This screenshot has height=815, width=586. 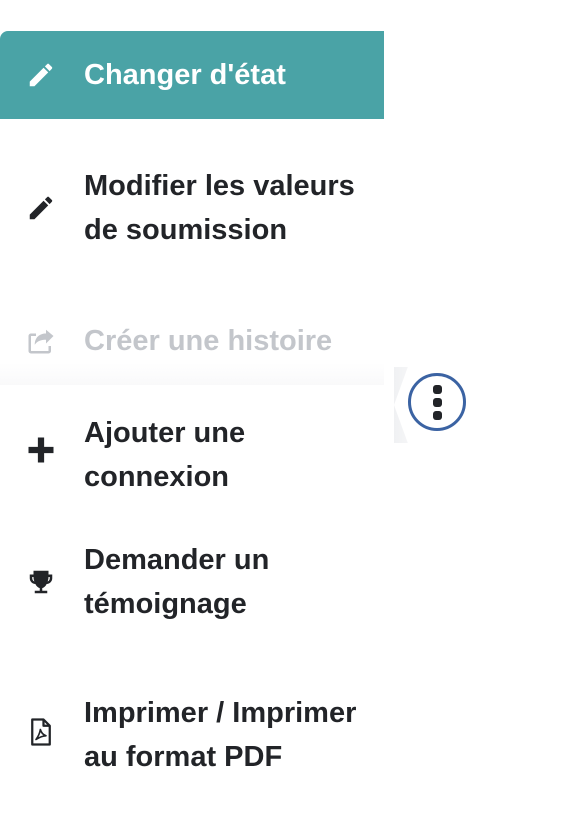 I want to click on menu-item-modify-submission-values: Modifier les valeurs de soumission, so click(x=192, y=208).